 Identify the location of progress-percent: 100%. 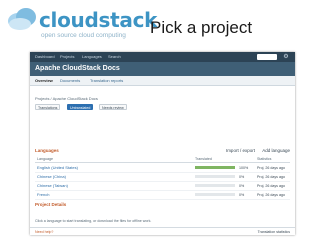
(244, 168).